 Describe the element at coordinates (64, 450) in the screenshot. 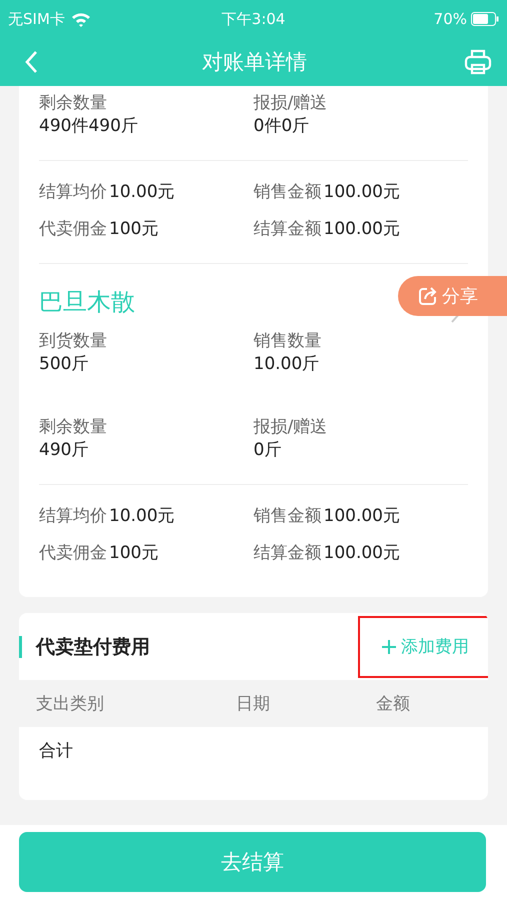

I see `field-value: 490斤` at that location.